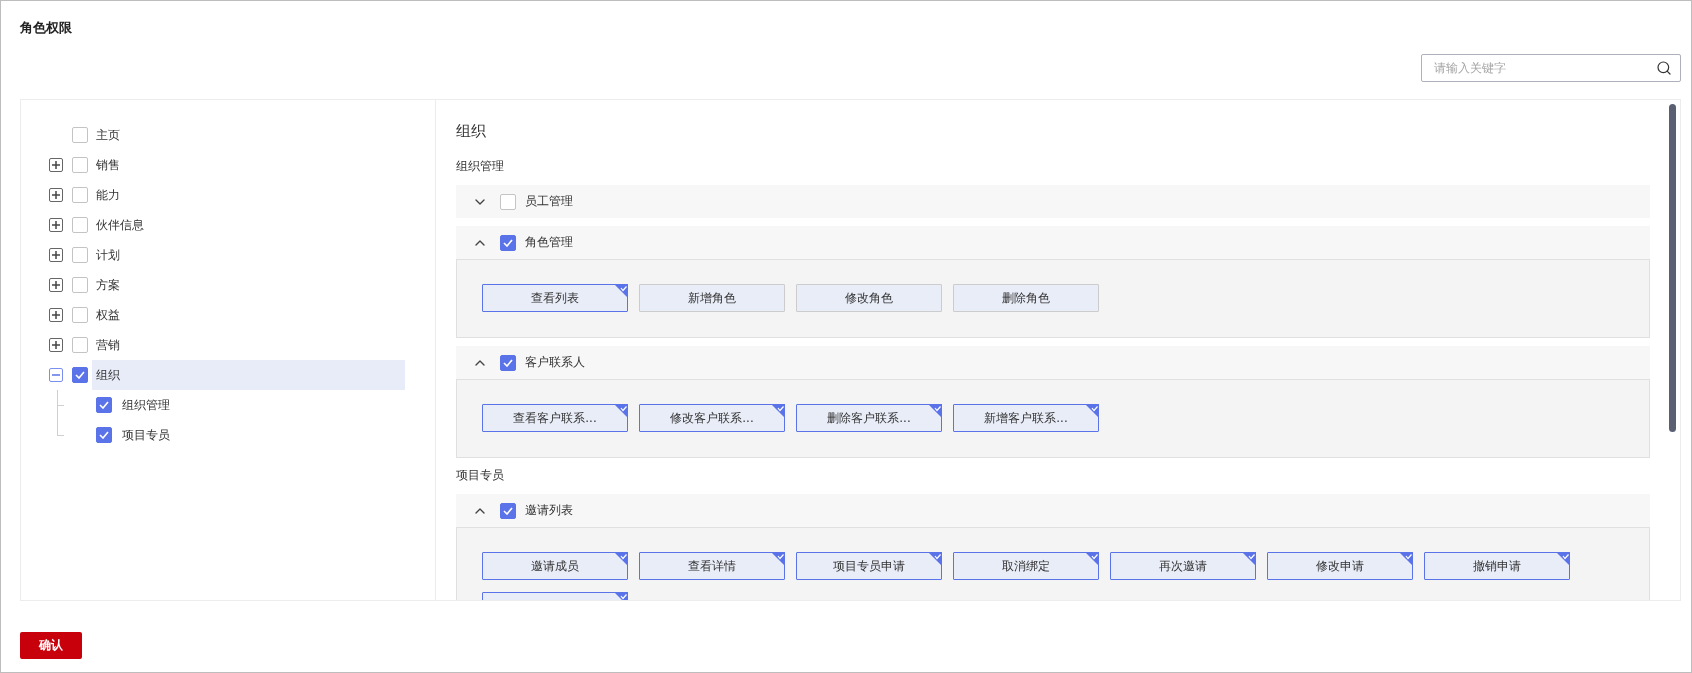 This screenshot has height=673, width=1692. Describe the element at coordinates (549, 510) in the screenshot. I see `group-label: 邀请列表` at that location.